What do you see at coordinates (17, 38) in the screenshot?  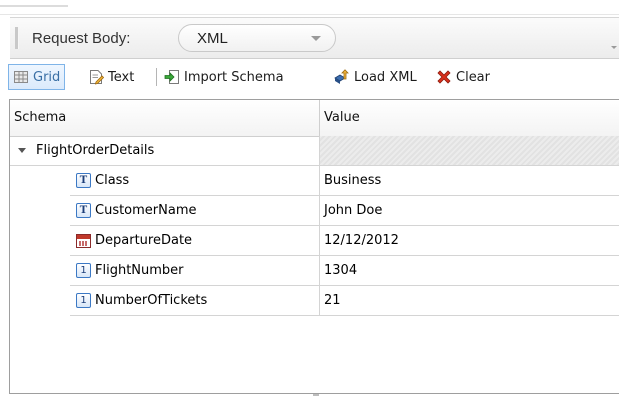 I see `toolbar-grip` at bounding box center [17, 38].